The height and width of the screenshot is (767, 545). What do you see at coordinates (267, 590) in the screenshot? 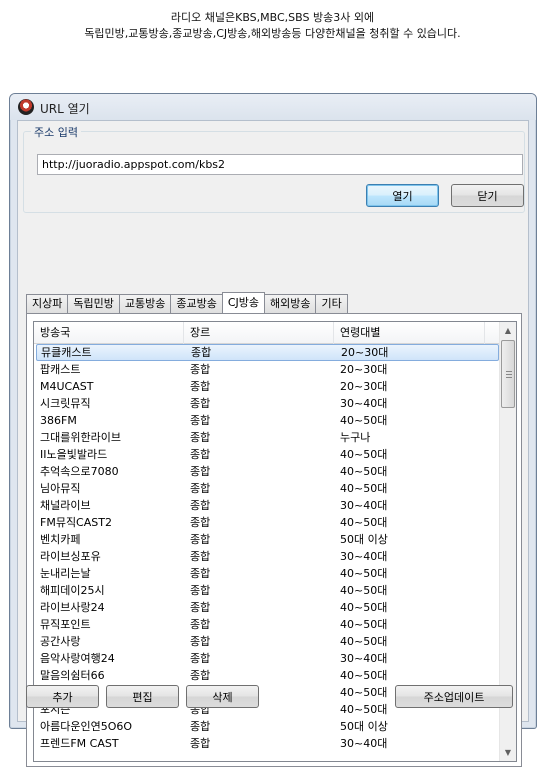
I see `list-row: 해피데이25시 종합 40~50대` at bounding box center [267, 590].